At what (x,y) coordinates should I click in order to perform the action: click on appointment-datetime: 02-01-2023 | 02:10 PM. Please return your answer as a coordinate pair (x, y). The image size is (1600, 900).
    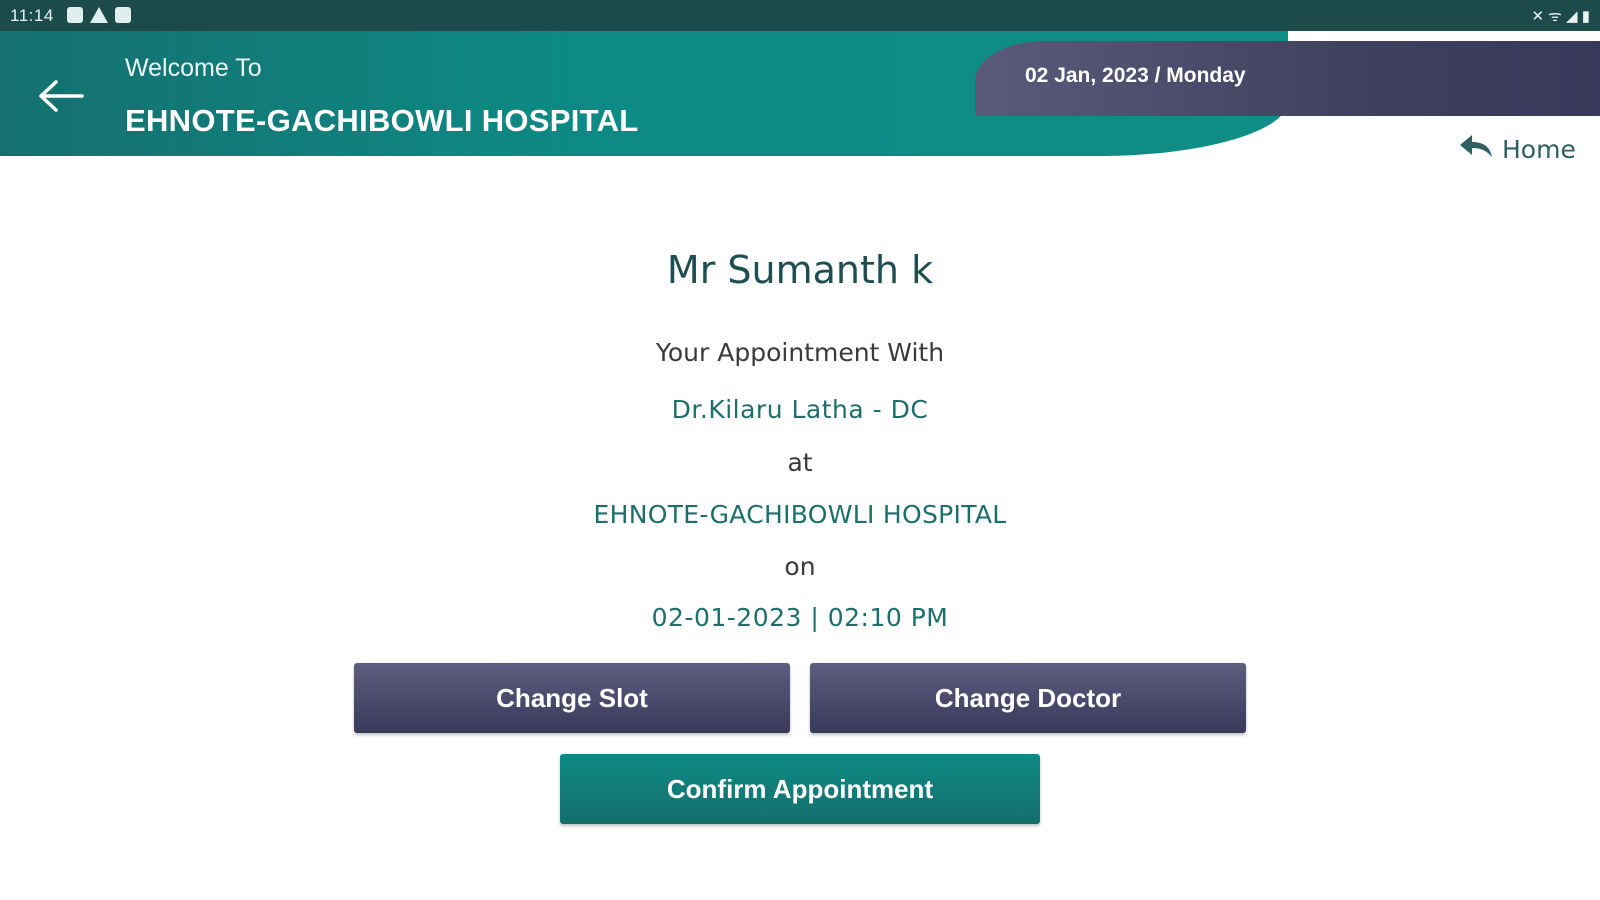
    Looking at the image, I should click on (800, 617).